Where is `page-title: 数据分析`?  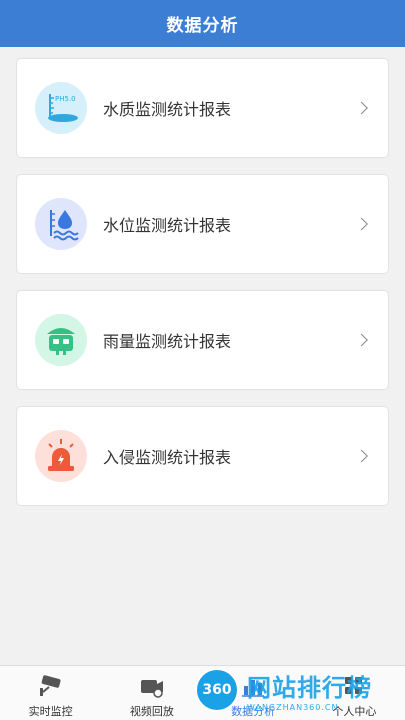
page-title: 数据分析 is located at coordinates (202, 26).